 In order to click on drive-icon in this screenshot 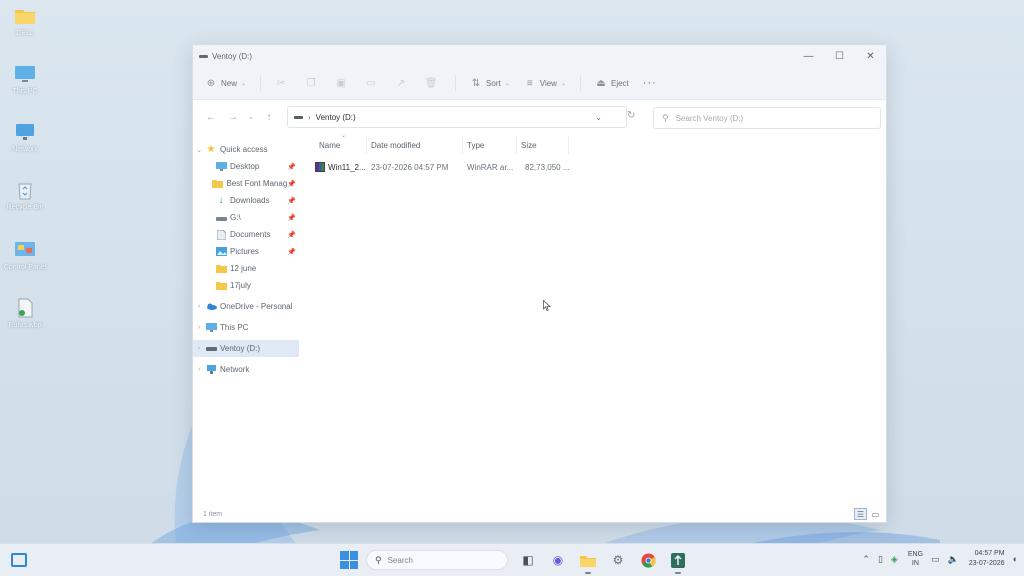, I will do `click(211, 349)`.